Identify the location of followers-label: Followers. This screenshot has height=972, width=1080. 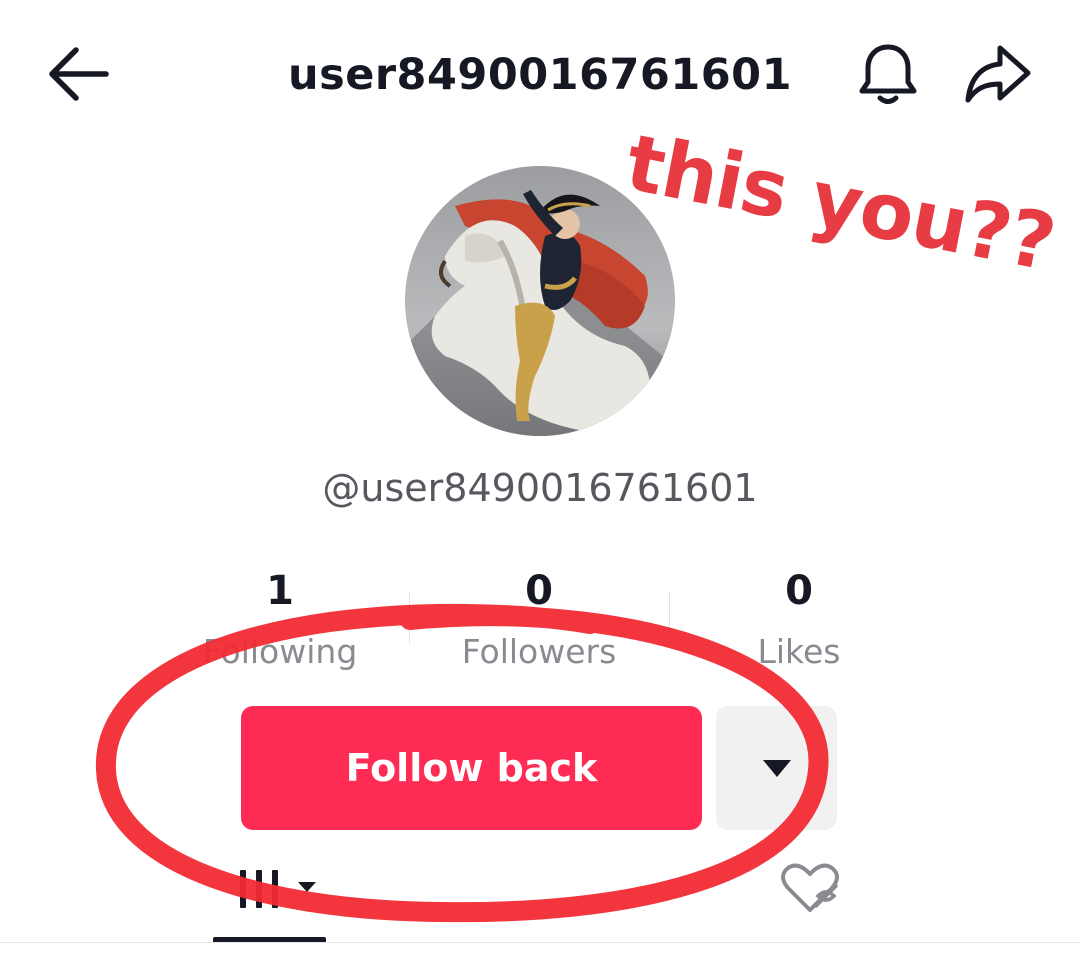
(539, 651).